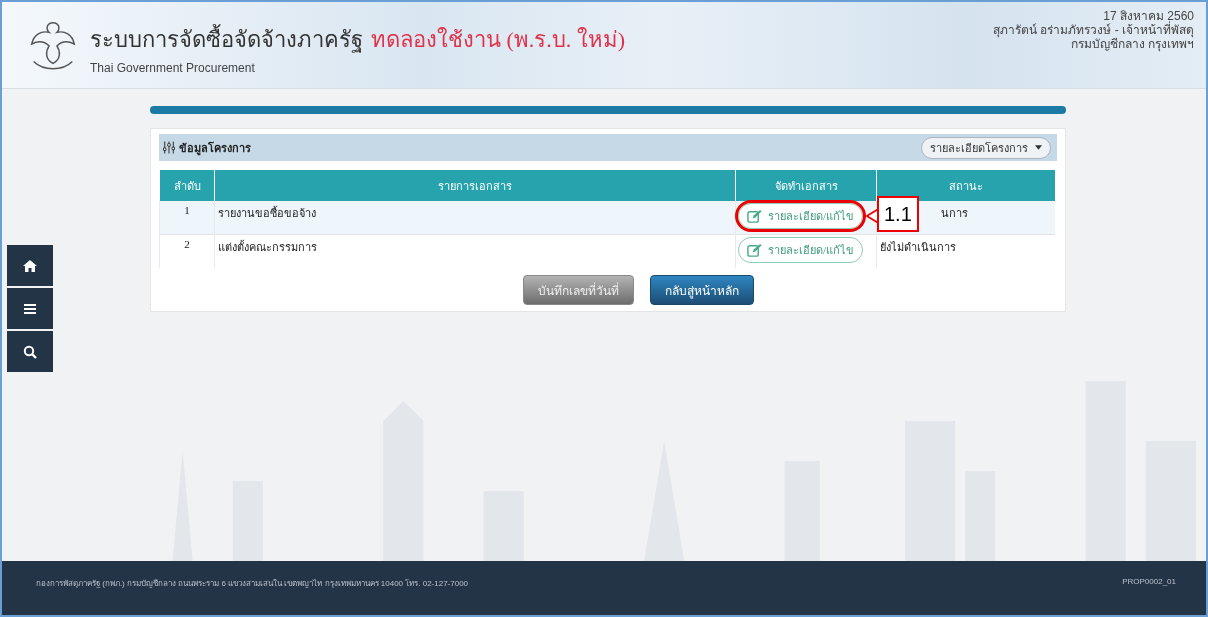  Describe the element at coordinates (475, 218) in the screenshot. I see `table-cell: รายงานขอซื้อขอจ้าง` at that location.